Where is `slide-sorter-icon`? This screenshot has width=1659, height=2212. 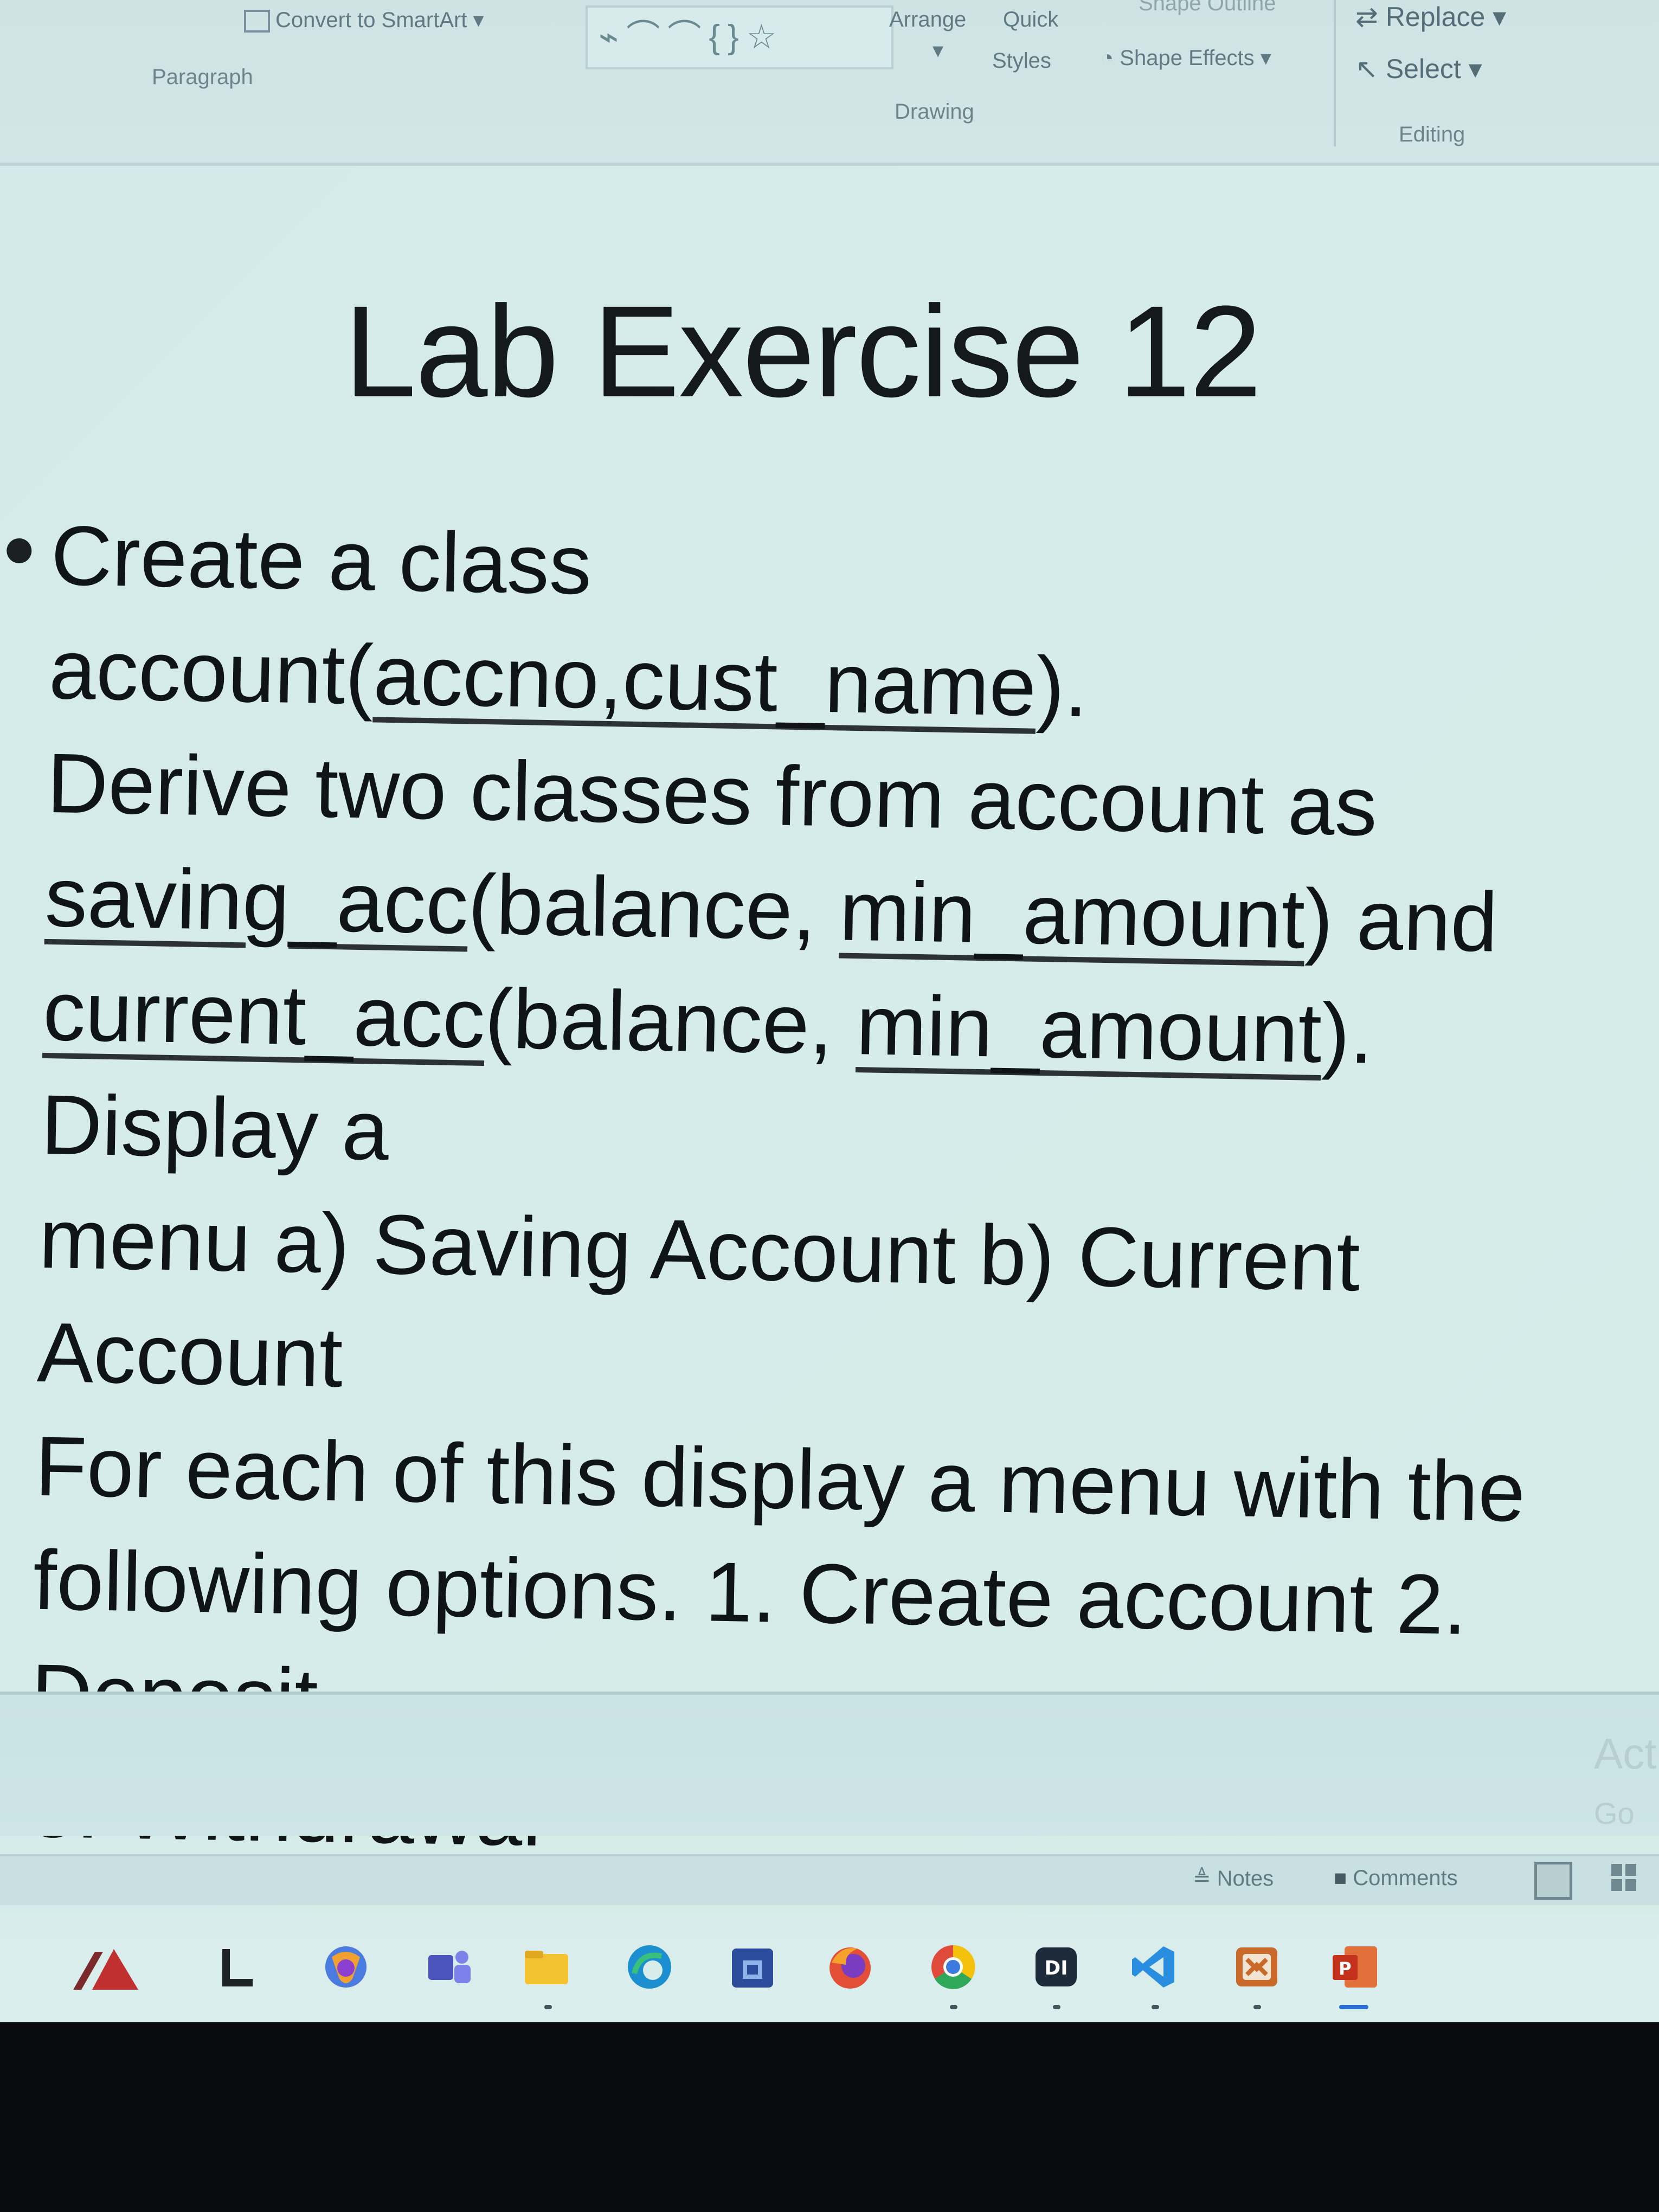
slide-sorter-icon is located at coordinates (1623, 1877).